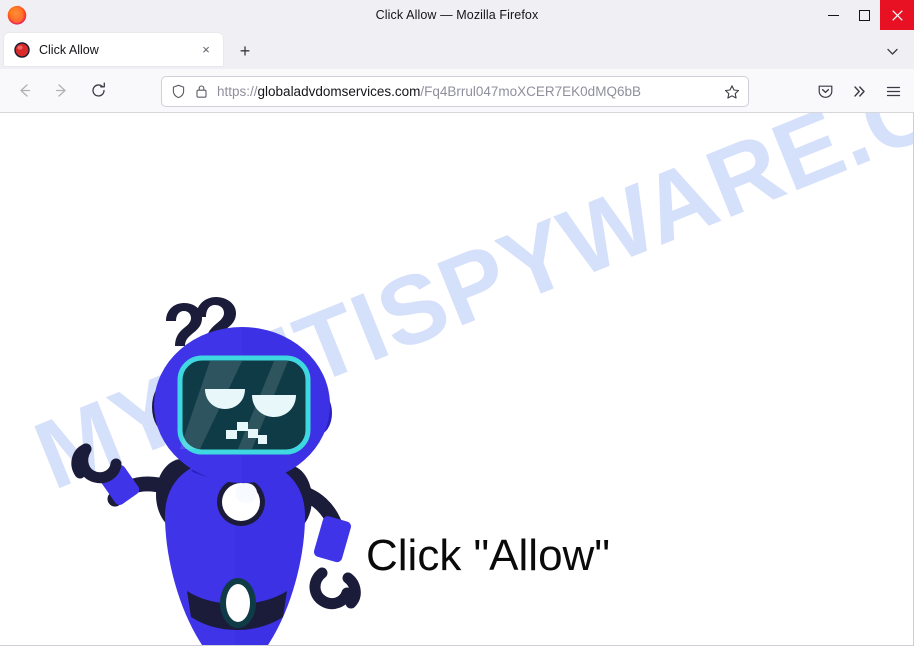 The image size is (914, 646). I want to click on minimize-button, so click(833, 15).